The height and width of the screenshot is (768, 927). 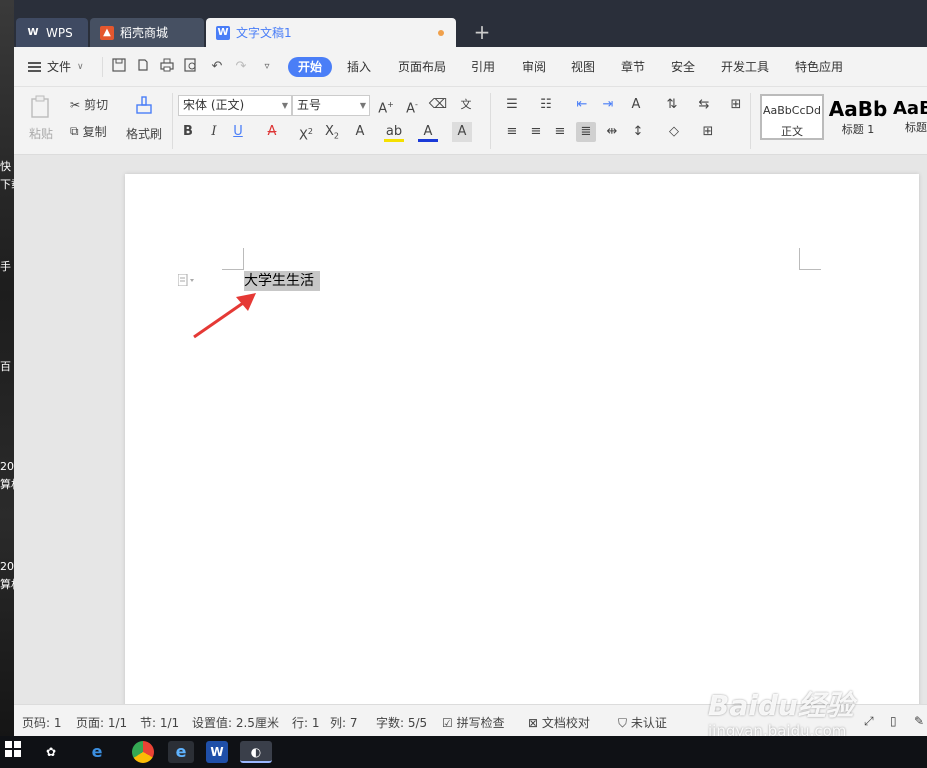 I want to click on tab-special-apps: 特色应用, so click(x=819, y=67).